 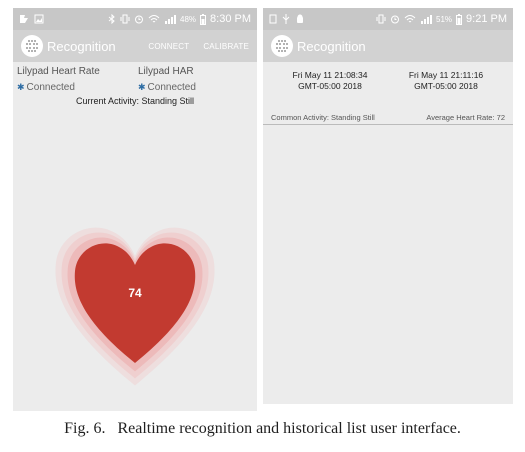 What do you see at coordinates (58, 79) in the screenshot?
I see `device-heart-rate: Lilypad Heart Rate ✱ Connected` at bounding box center [58, 79].